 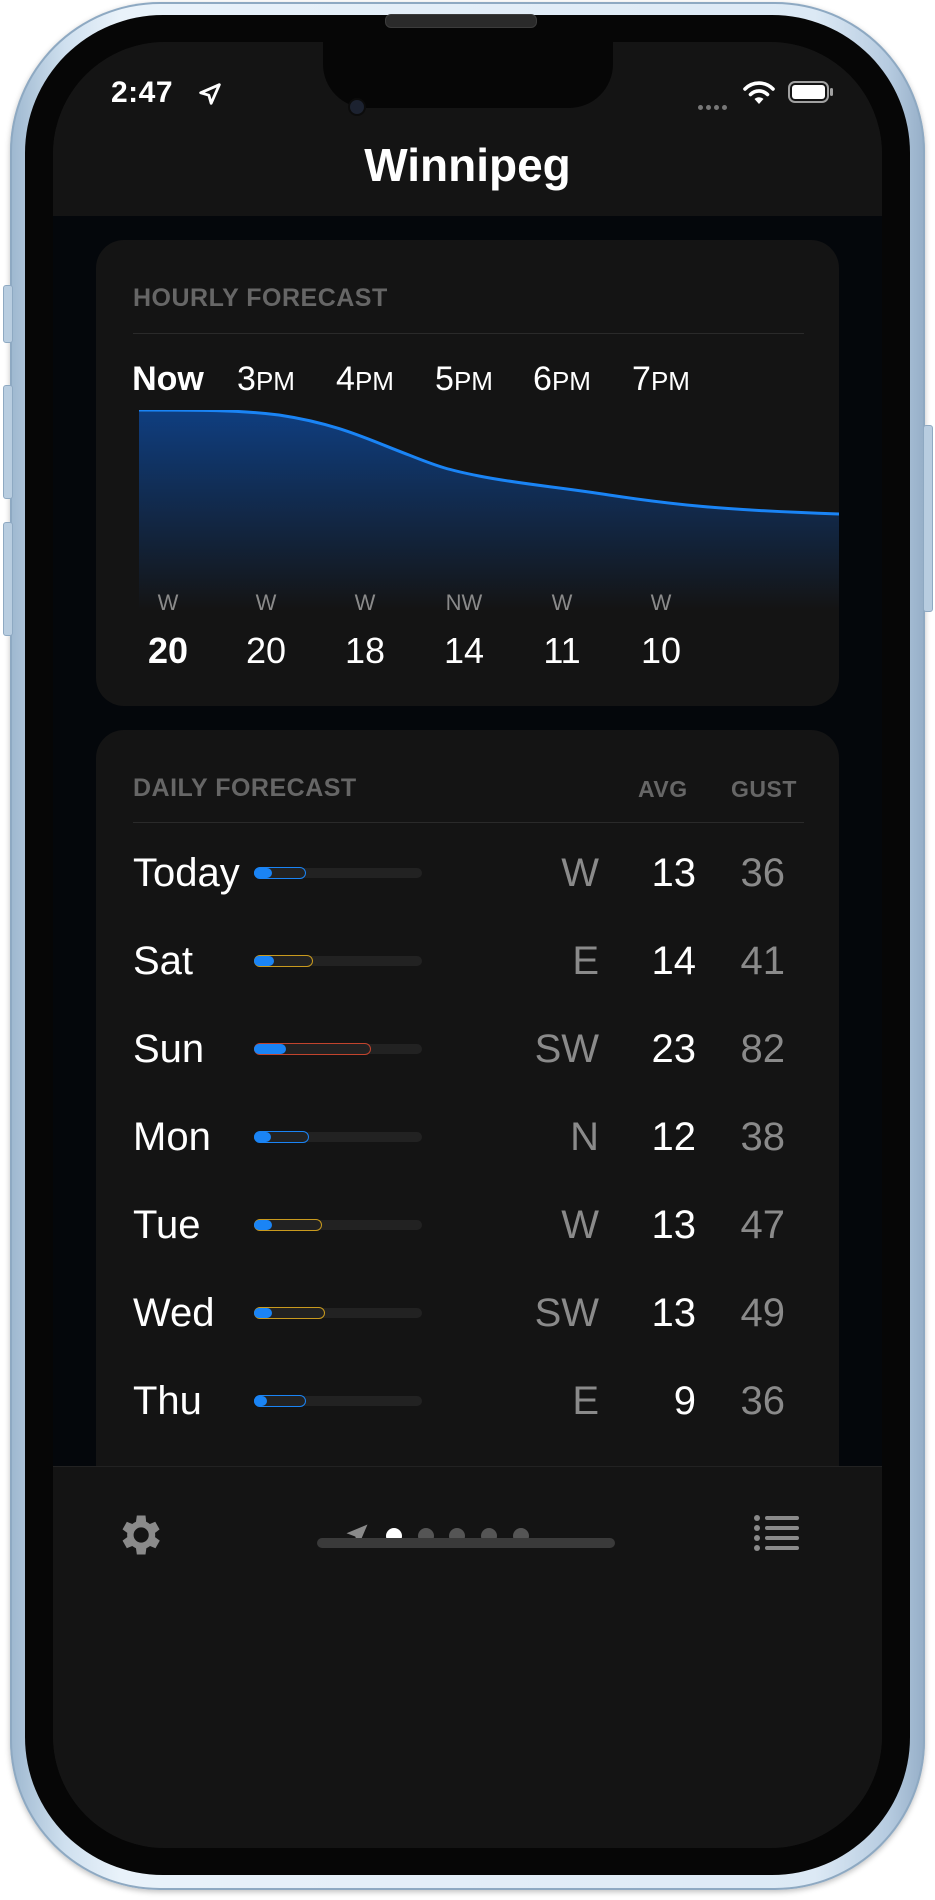 I want to click on day-gust-speed: 41, so click(x=763, y=961).